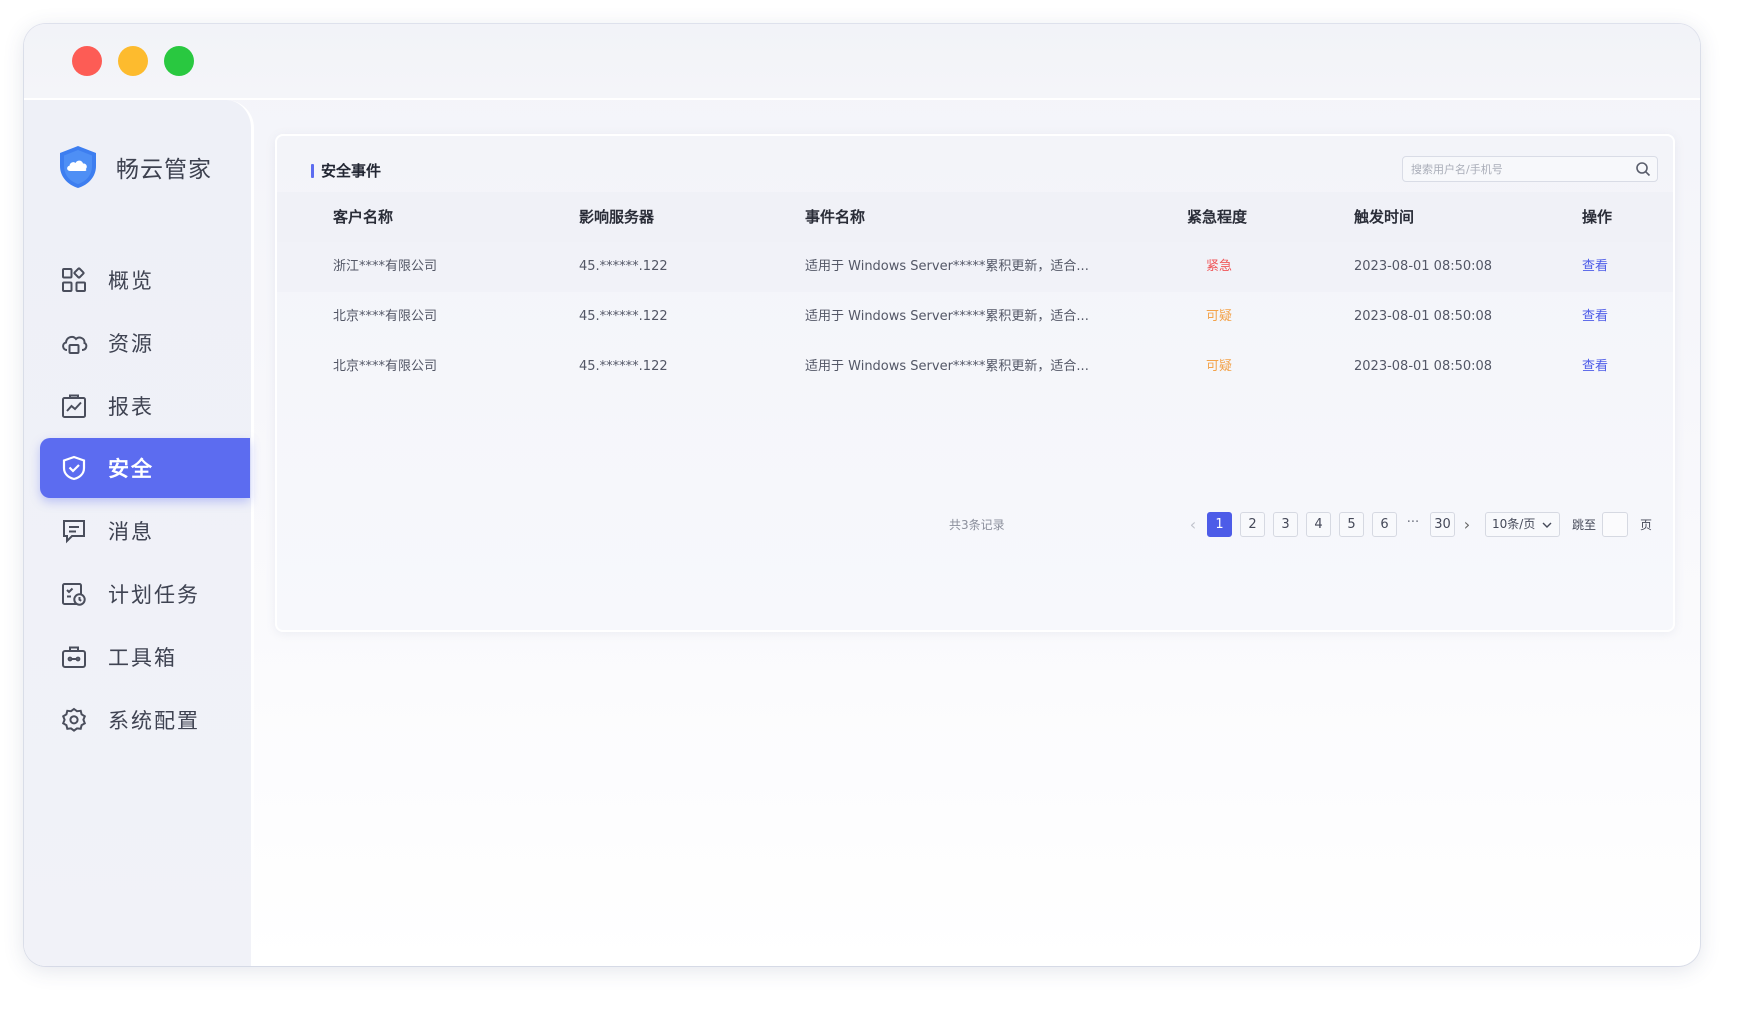 Image resolution: width=1744 pixels, height=1010 pixels. Describe the element at coordinates (179, 61) in the screenshot. I see `maximize-window-button` at that location.